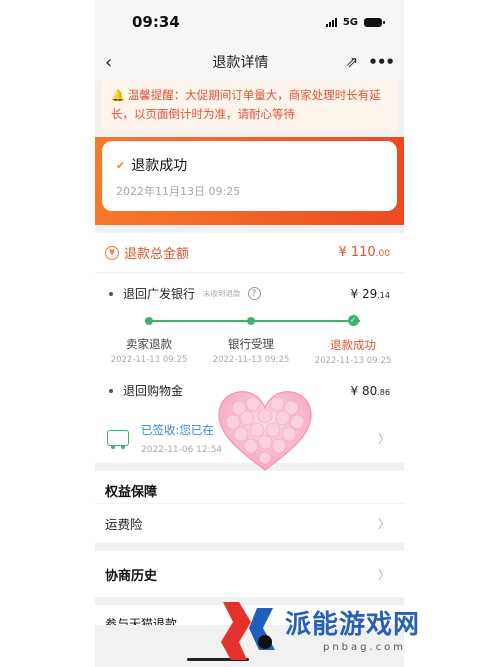 The image size is (500, 667). I want to click on refund-total-cents: .00, so click(382, 254).